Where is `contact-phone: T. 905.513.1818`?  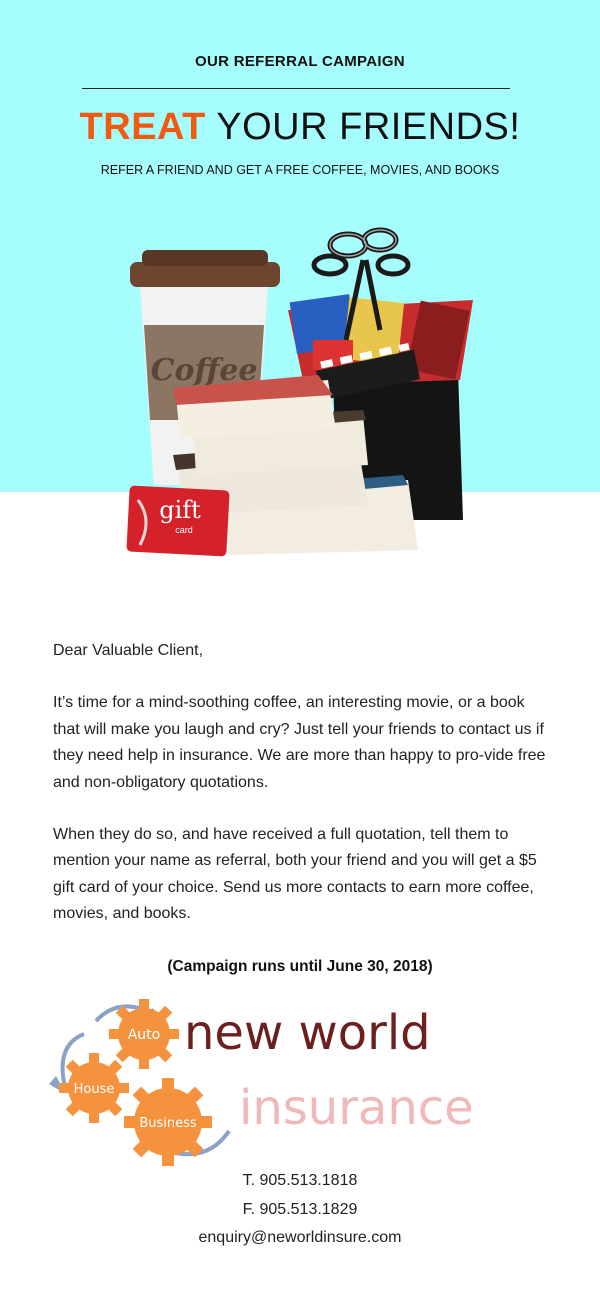 contact-phone: T. 905.513.1818 is located at coordinates (300, 1180).